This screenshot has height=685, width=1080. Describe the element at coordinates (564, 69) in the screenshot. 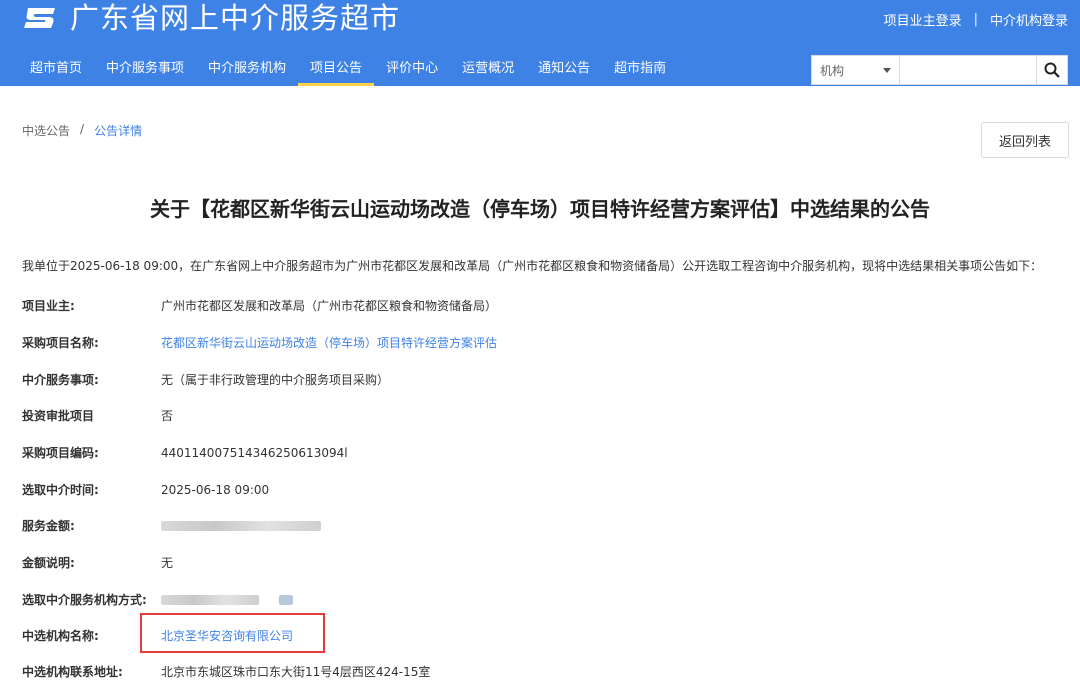

I see `nav-notices: 通知公告` at that location.